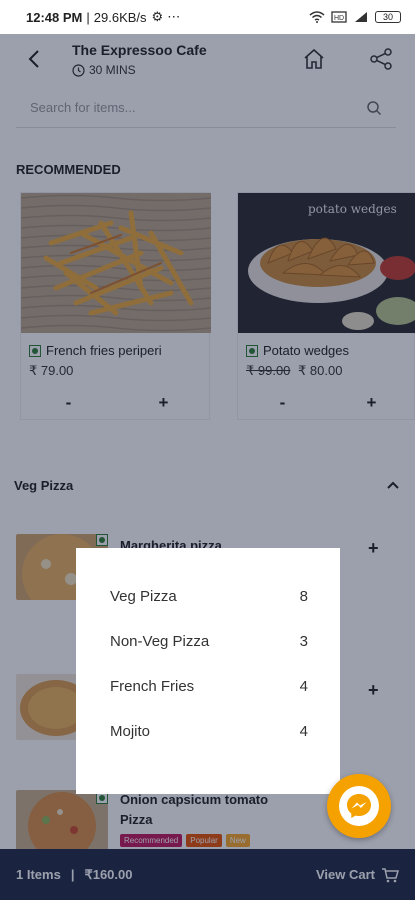  What do you see at coordinates (174, 16) in the screenshot?
I see `more-icon: ⋯` at bounding box center [174, 16].